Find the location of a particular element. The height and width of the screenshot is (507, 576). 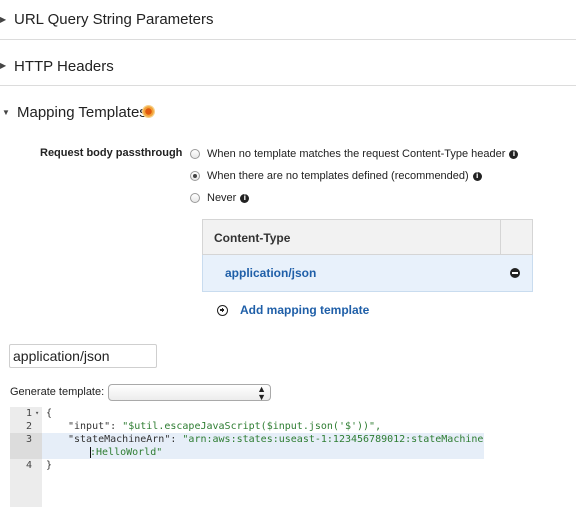

code-text: { is located at coordinates (49, 413).